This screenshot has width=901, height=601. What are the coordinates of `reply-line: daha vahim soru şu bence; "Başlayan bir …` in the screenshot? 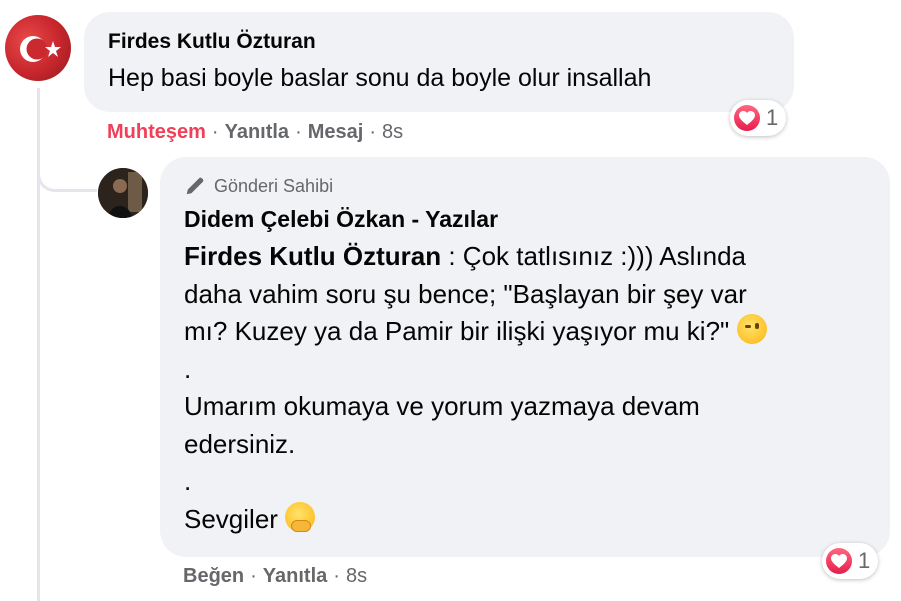 It's located at (465, 293).